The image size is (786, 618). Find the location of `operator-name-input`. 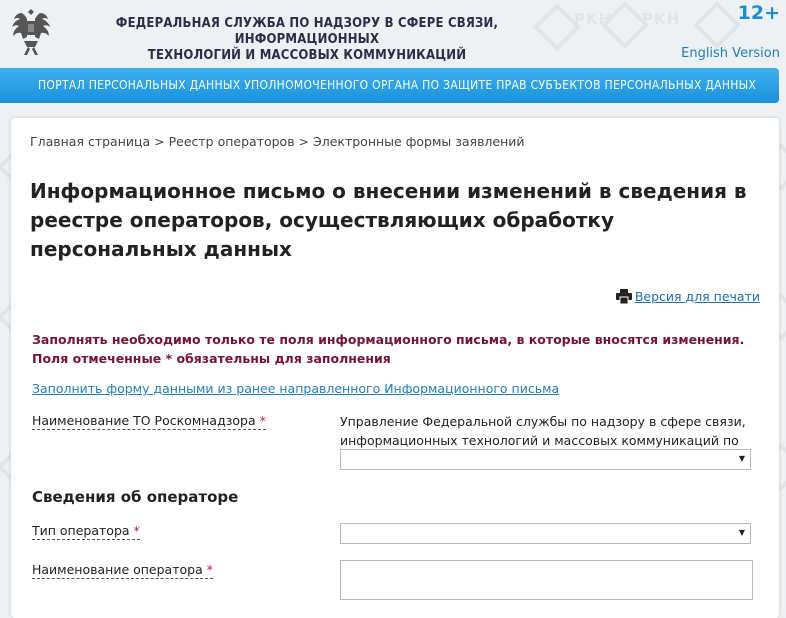

operator-name-input is located at coordinates (546, 580).